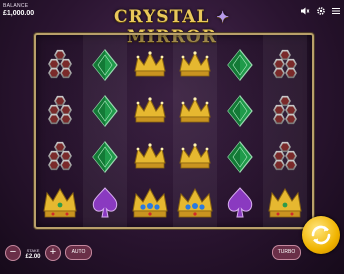  I want to click on decrease-stake-button: −, so click(13, 253).